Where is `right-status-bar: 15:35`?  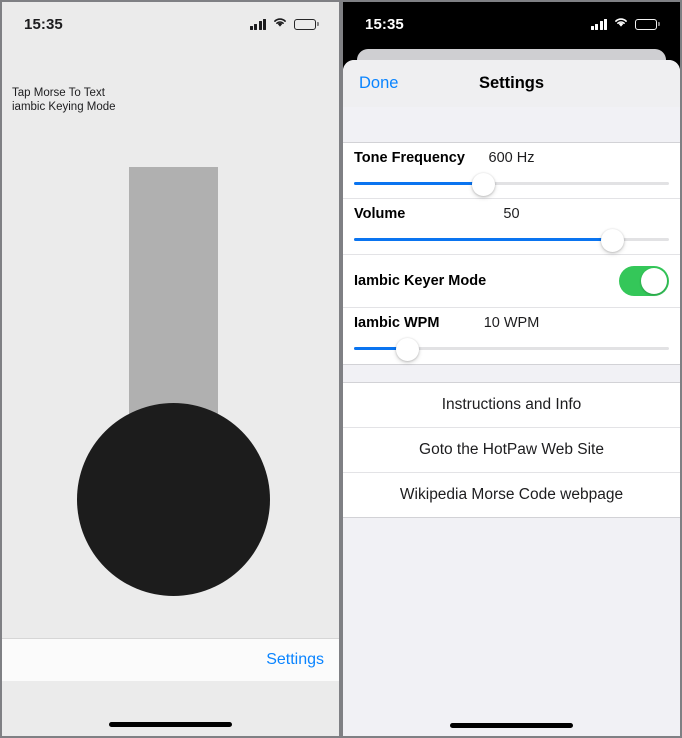 right-status-bar: 15:35 is located at coordinates (511, 24).